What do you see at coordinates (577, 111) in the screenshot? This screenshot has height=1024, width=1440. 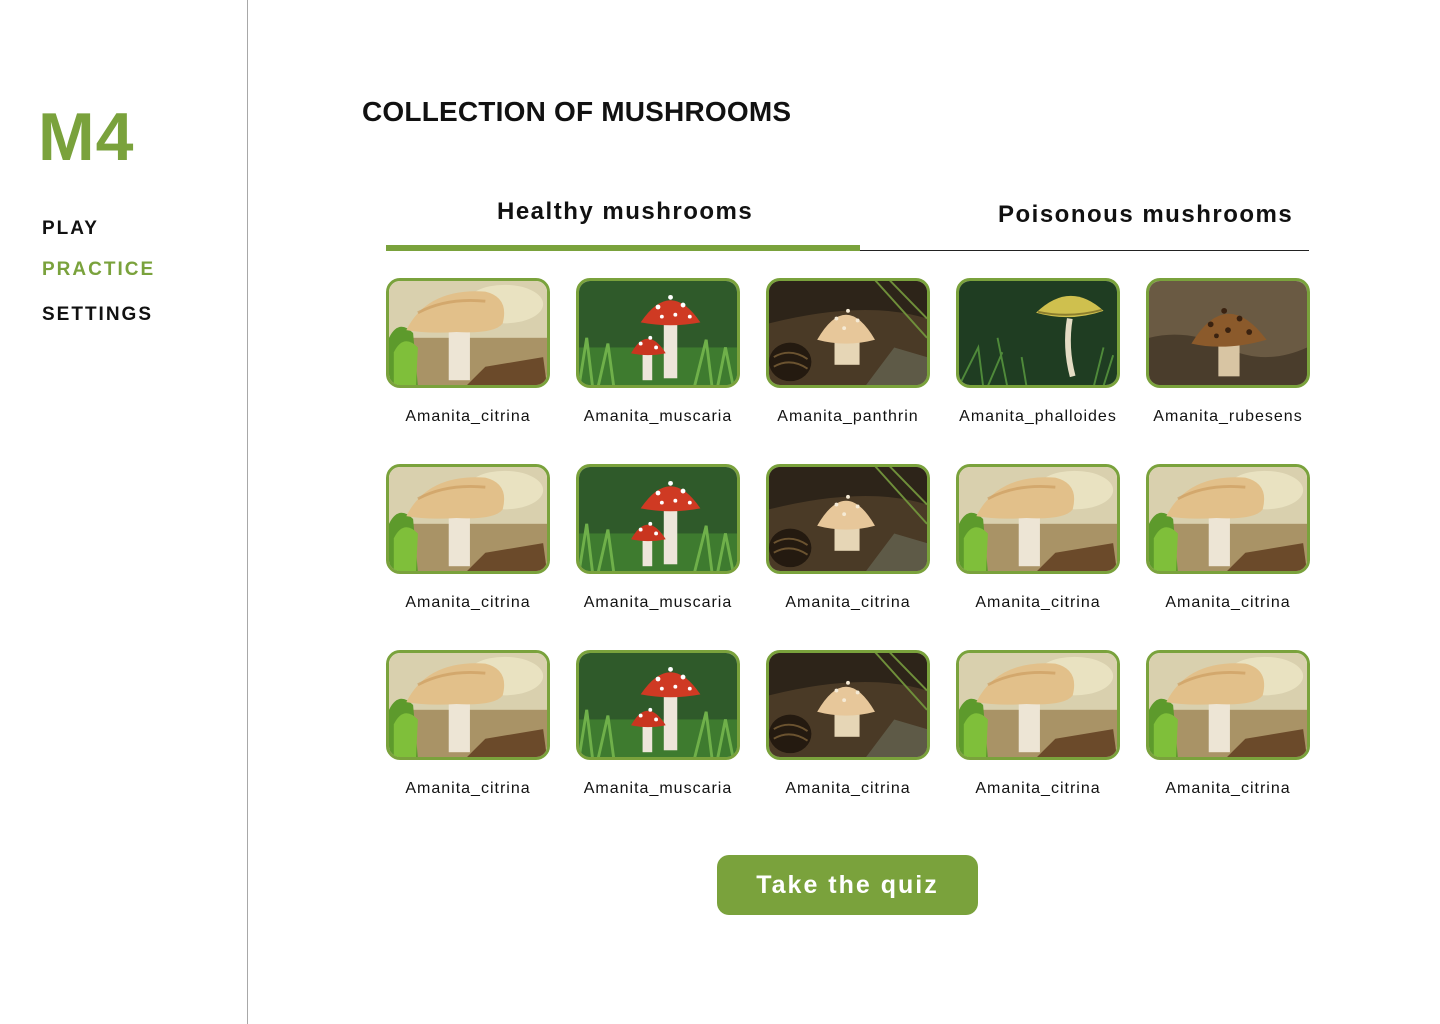 I see `page-title: COLLECTION OF MUSHROOMS` at bounding box center [577, 111].